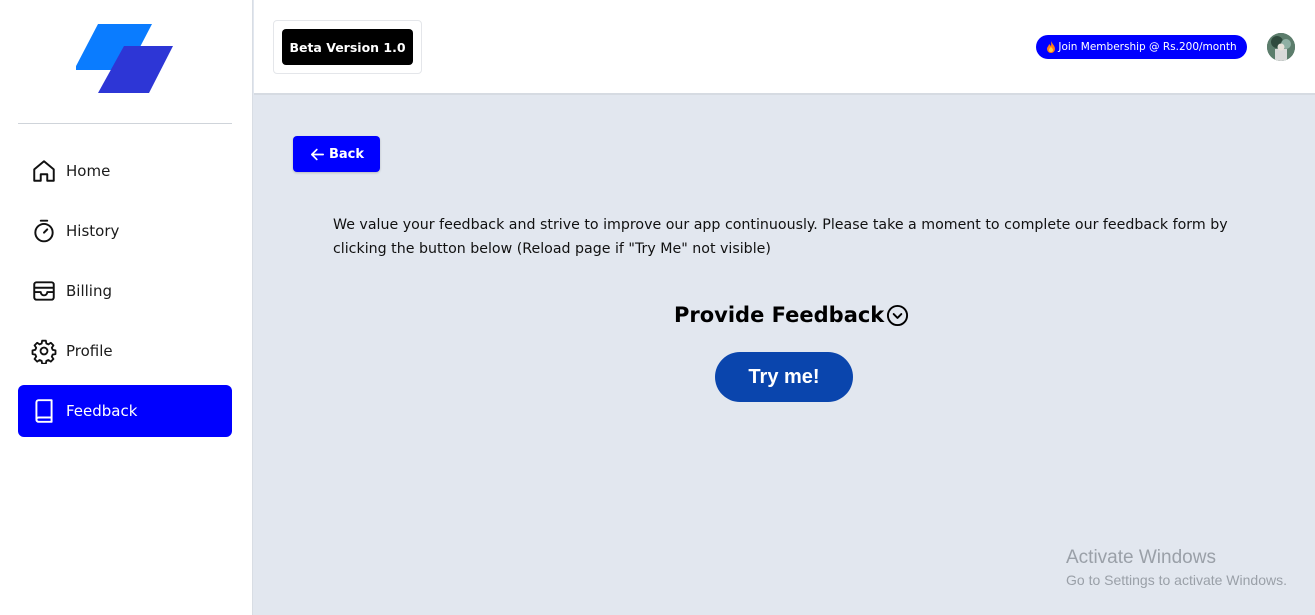  What do you see at coordinates (1051, 47) in the screenshot?
I see `fire-icon` at bounding box center [1051, 47].